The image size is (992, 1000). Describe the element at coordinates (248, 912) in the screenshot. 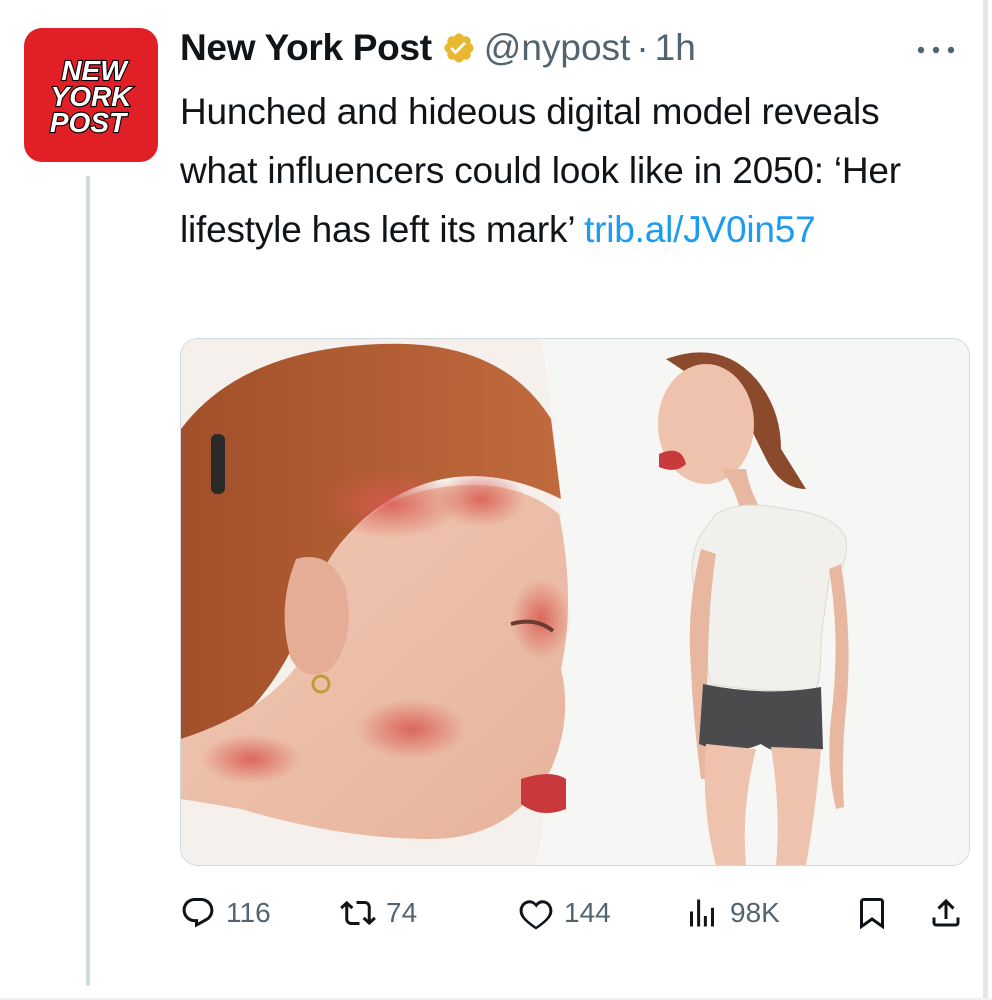

I see `reply-count: 116` at that location.